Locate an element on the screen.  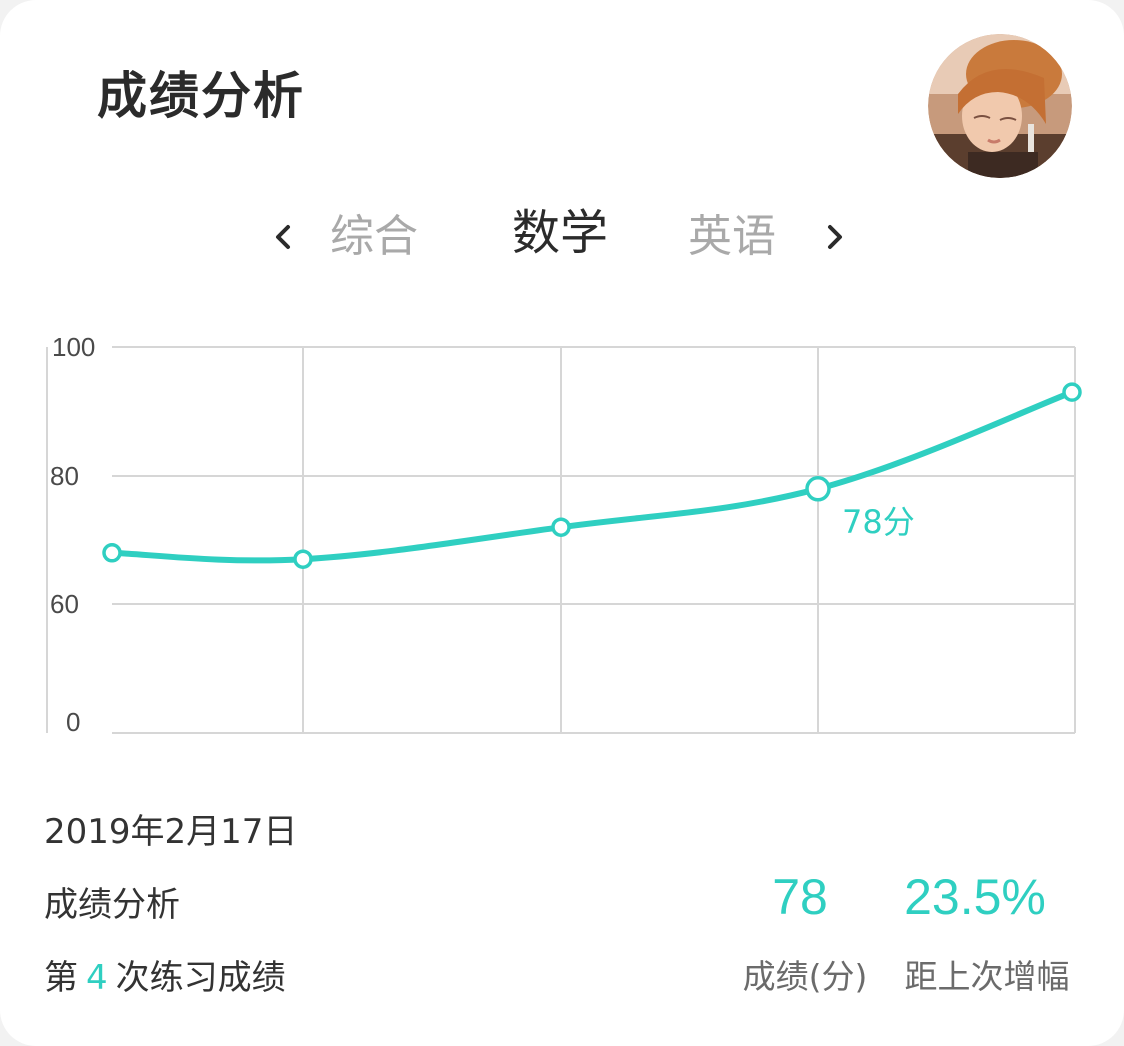
practice-prefix: 第 is located at coordinates (61, 978).